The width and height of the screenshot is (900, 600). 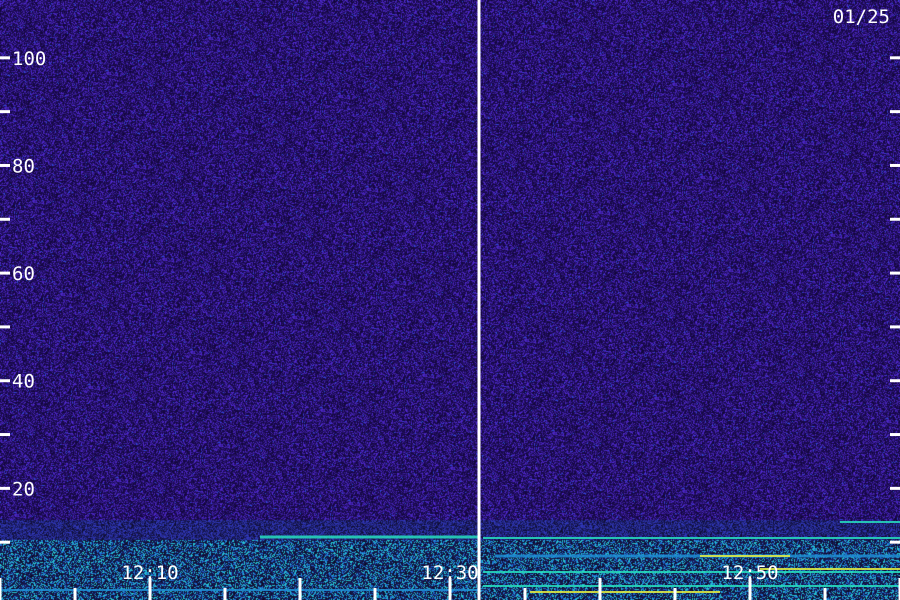 I want to click on y-tick-label-100: 100, so click(x=29, y=59).